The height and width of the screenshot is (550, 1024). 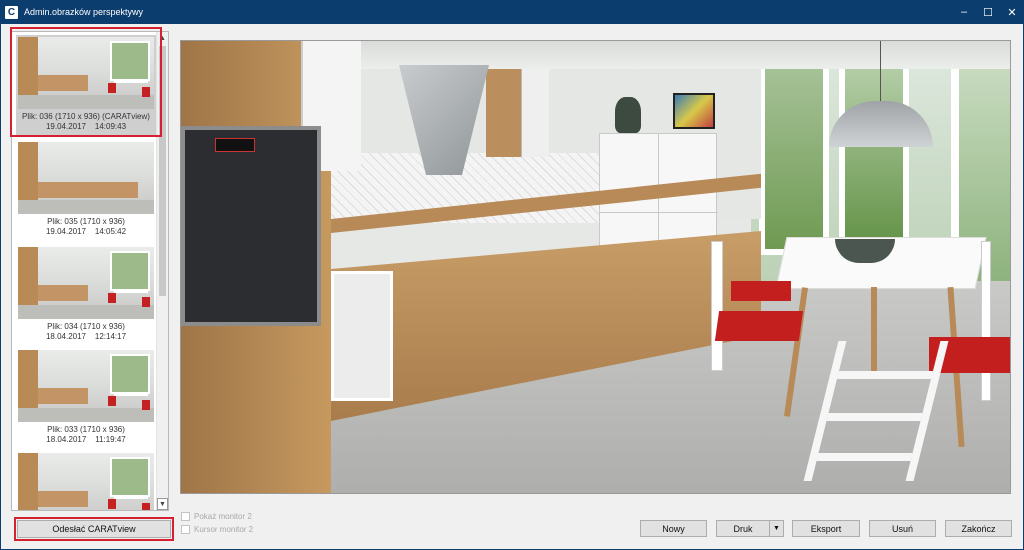 I want to click on thumbnail-item, so click(x=86, y=480).